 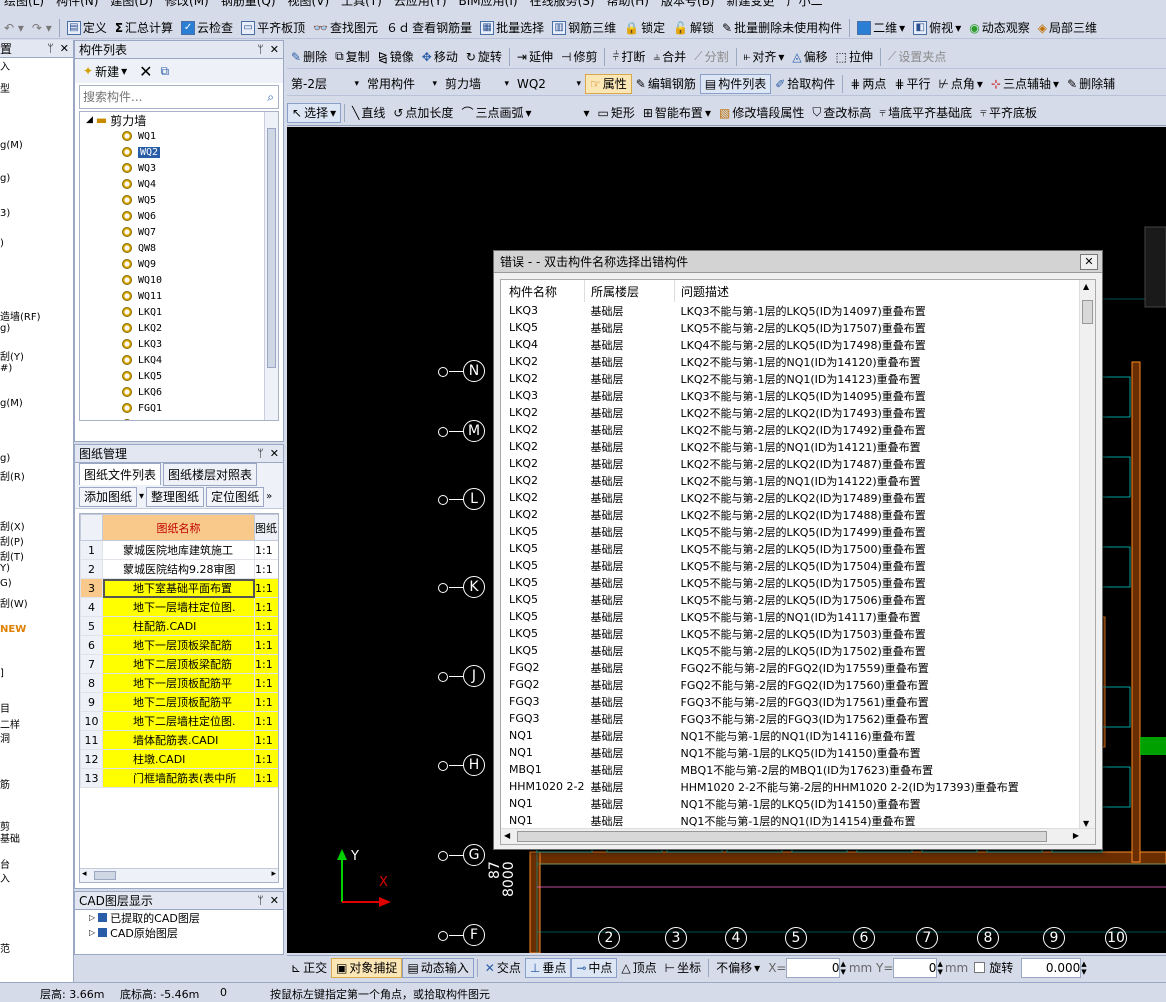 What do you see at coordinates (791, 395) in the screenshot?
I see `error-row: LKQ3 基础层 LKQ3不能与第-1层的LKQ5(ID为14095)重叠布置` at bounding box center [791, 395].